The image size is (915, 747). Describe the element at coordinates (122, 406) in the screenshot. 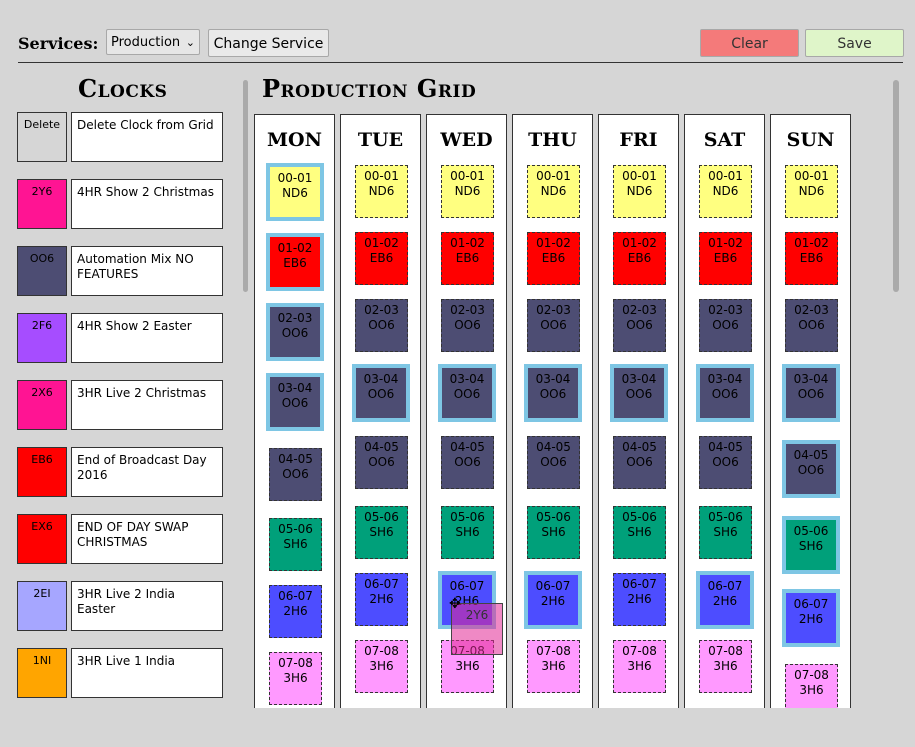

I see `clock-item: 2X6 3HR Live 2 Christmas` at that location.